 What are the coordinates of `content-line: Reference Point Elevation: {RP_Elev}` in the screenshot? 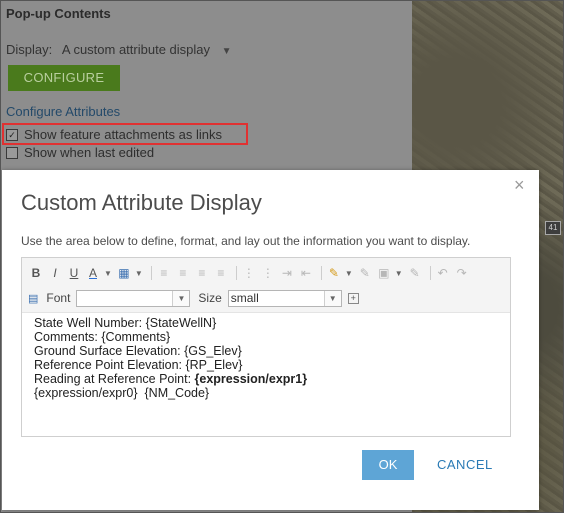 It's located at (138, 365).